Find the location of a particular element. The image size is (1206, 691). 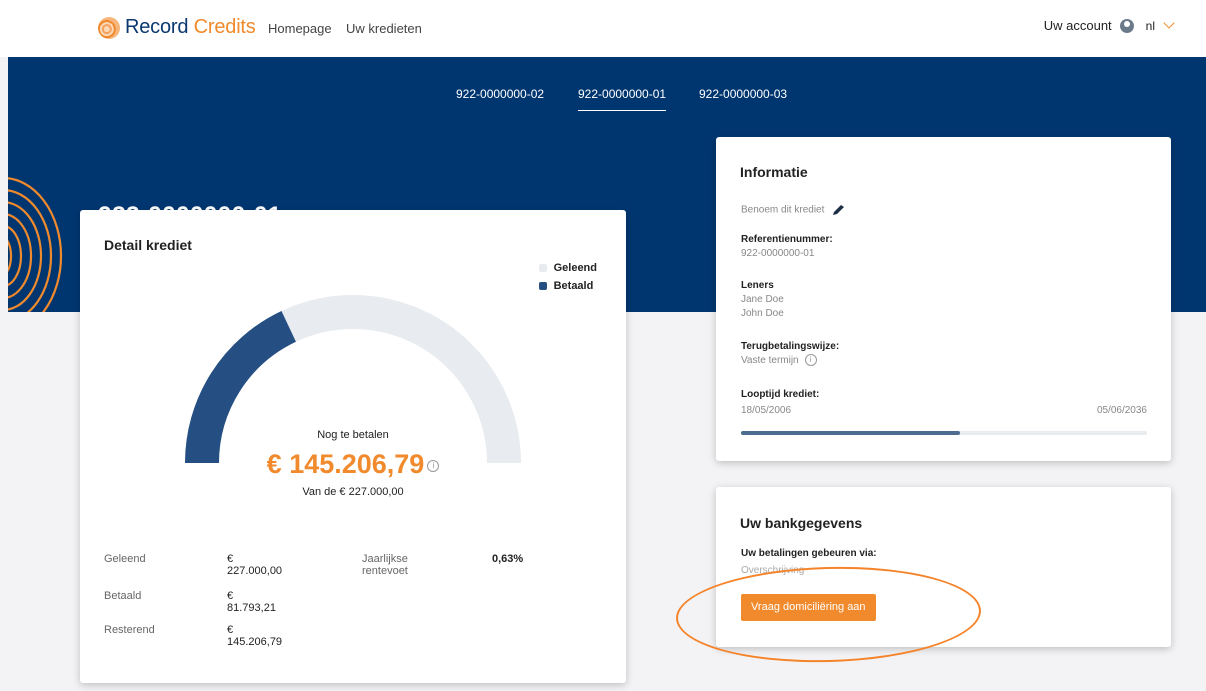

brand-name: Record Credits is located at coordinates (190, 27).